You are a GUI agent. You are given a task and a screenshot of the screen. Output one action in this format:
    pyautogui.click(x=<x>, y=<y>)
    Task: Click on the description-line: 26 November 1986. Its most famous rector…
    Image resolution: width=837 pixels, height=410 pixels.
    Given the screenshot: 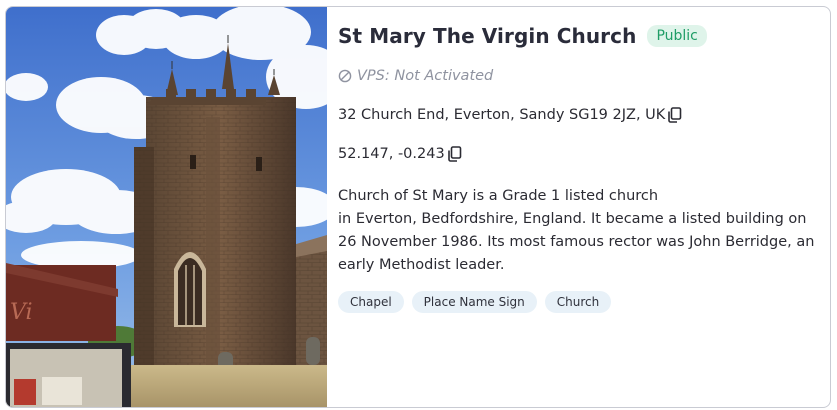 What is the action you would take?
    pyautogui.click(x=576, y=242)
    